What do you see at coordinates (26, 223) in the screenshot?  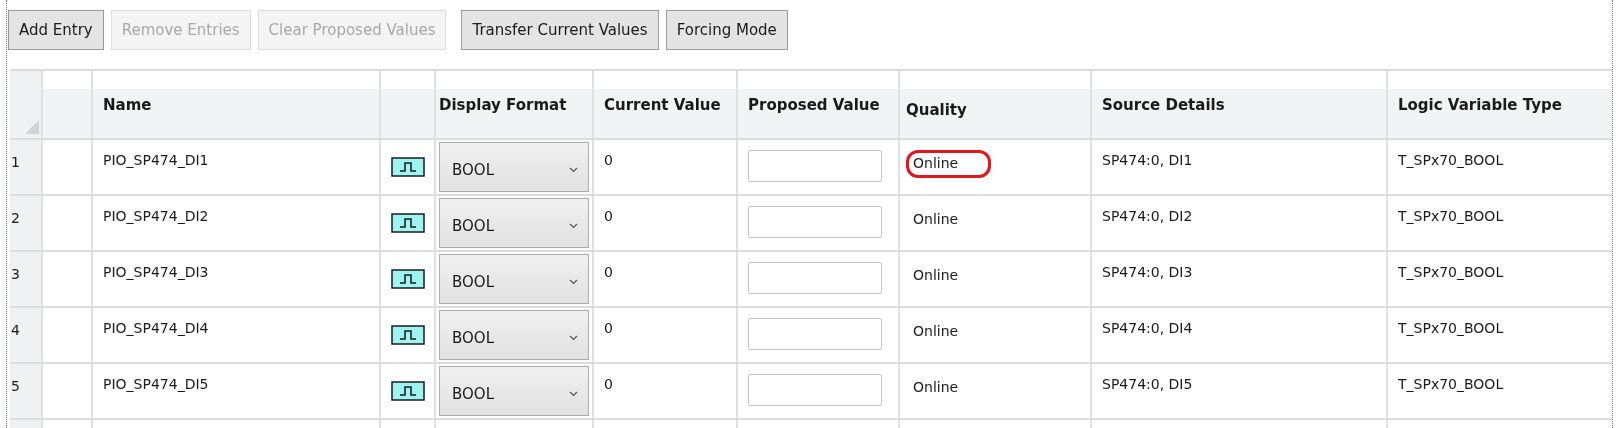 I see `row-header: 2` at bounding box center [26, 223].